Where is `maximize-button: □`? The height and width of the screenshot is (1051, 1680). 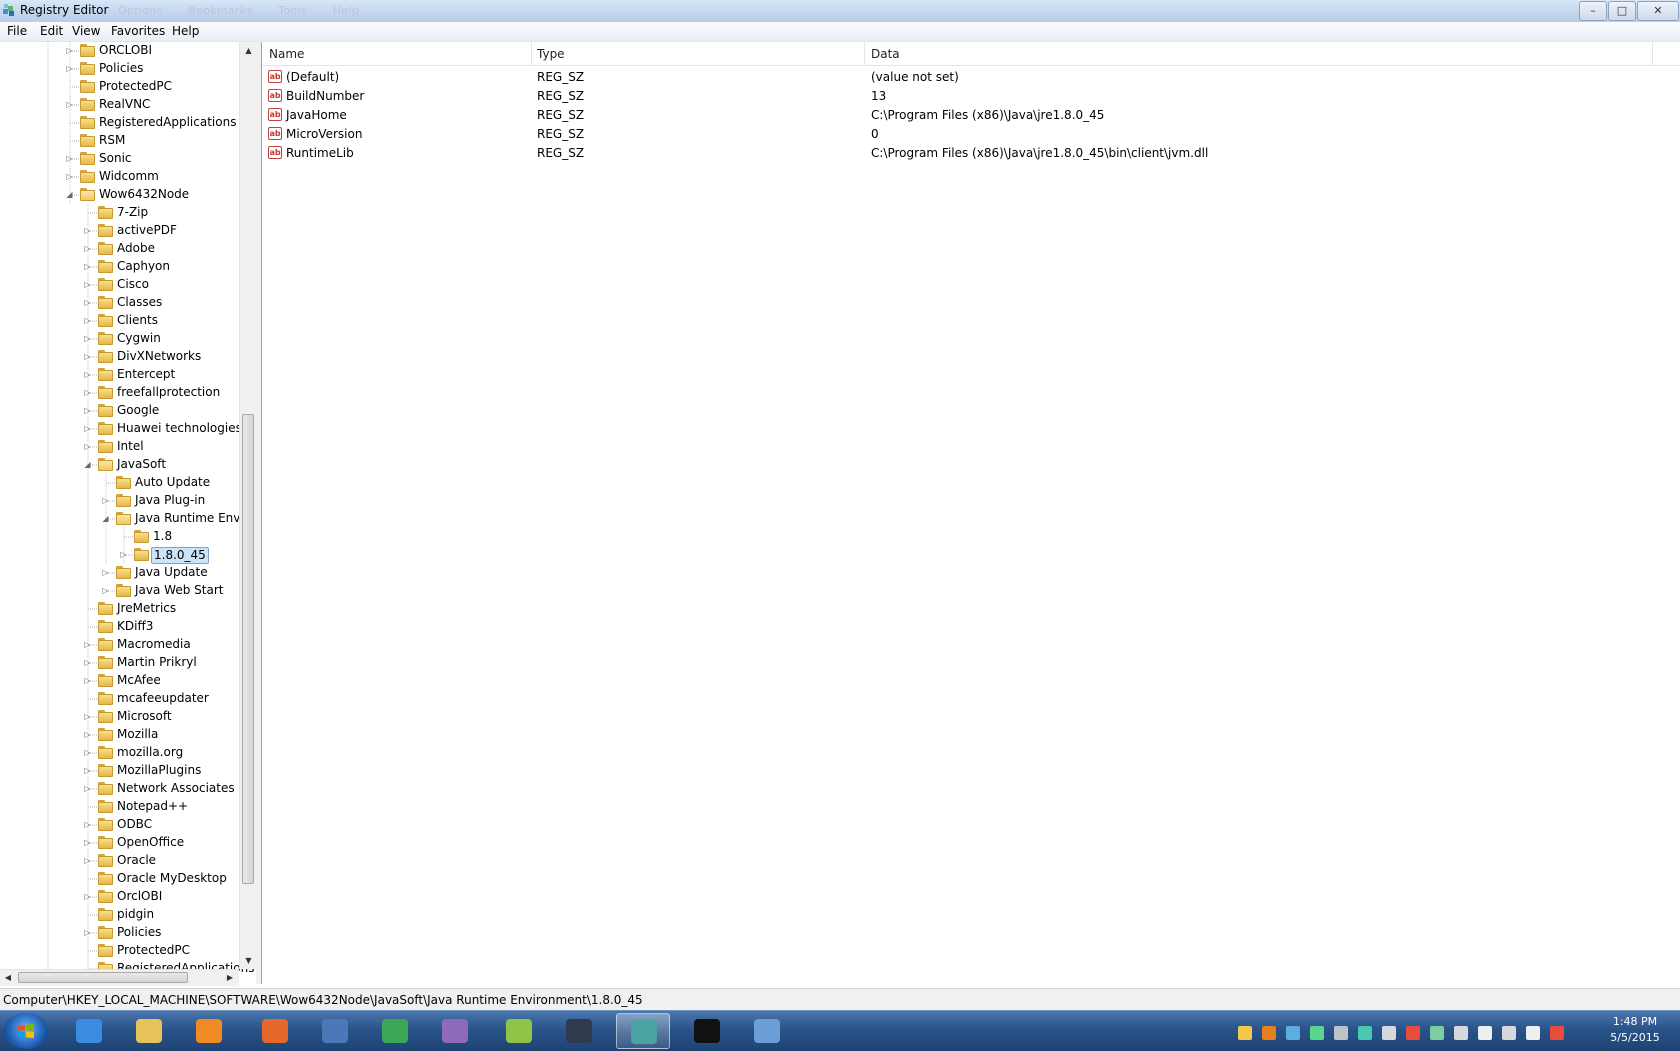 maximize-button: □ is located at coordinates (1622, 11).